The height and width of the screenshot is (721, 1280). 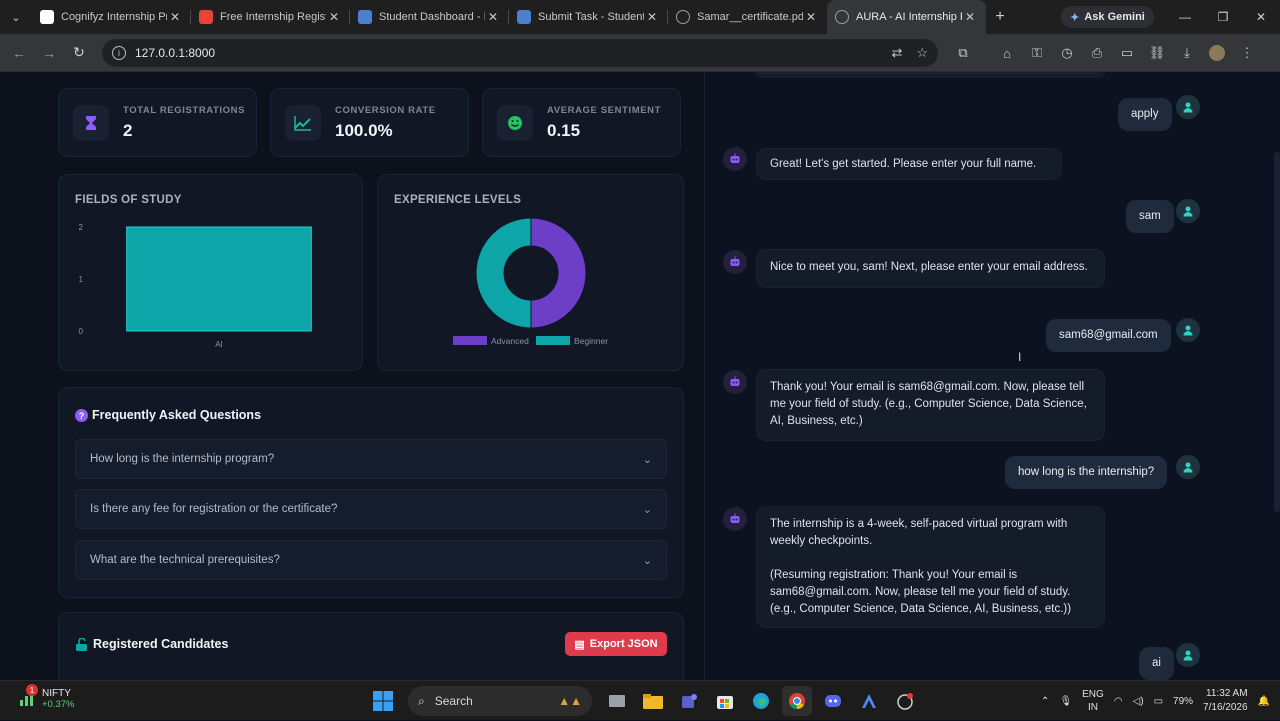 I want to click on bot-avatar-icon, so click(x=735, y=382).